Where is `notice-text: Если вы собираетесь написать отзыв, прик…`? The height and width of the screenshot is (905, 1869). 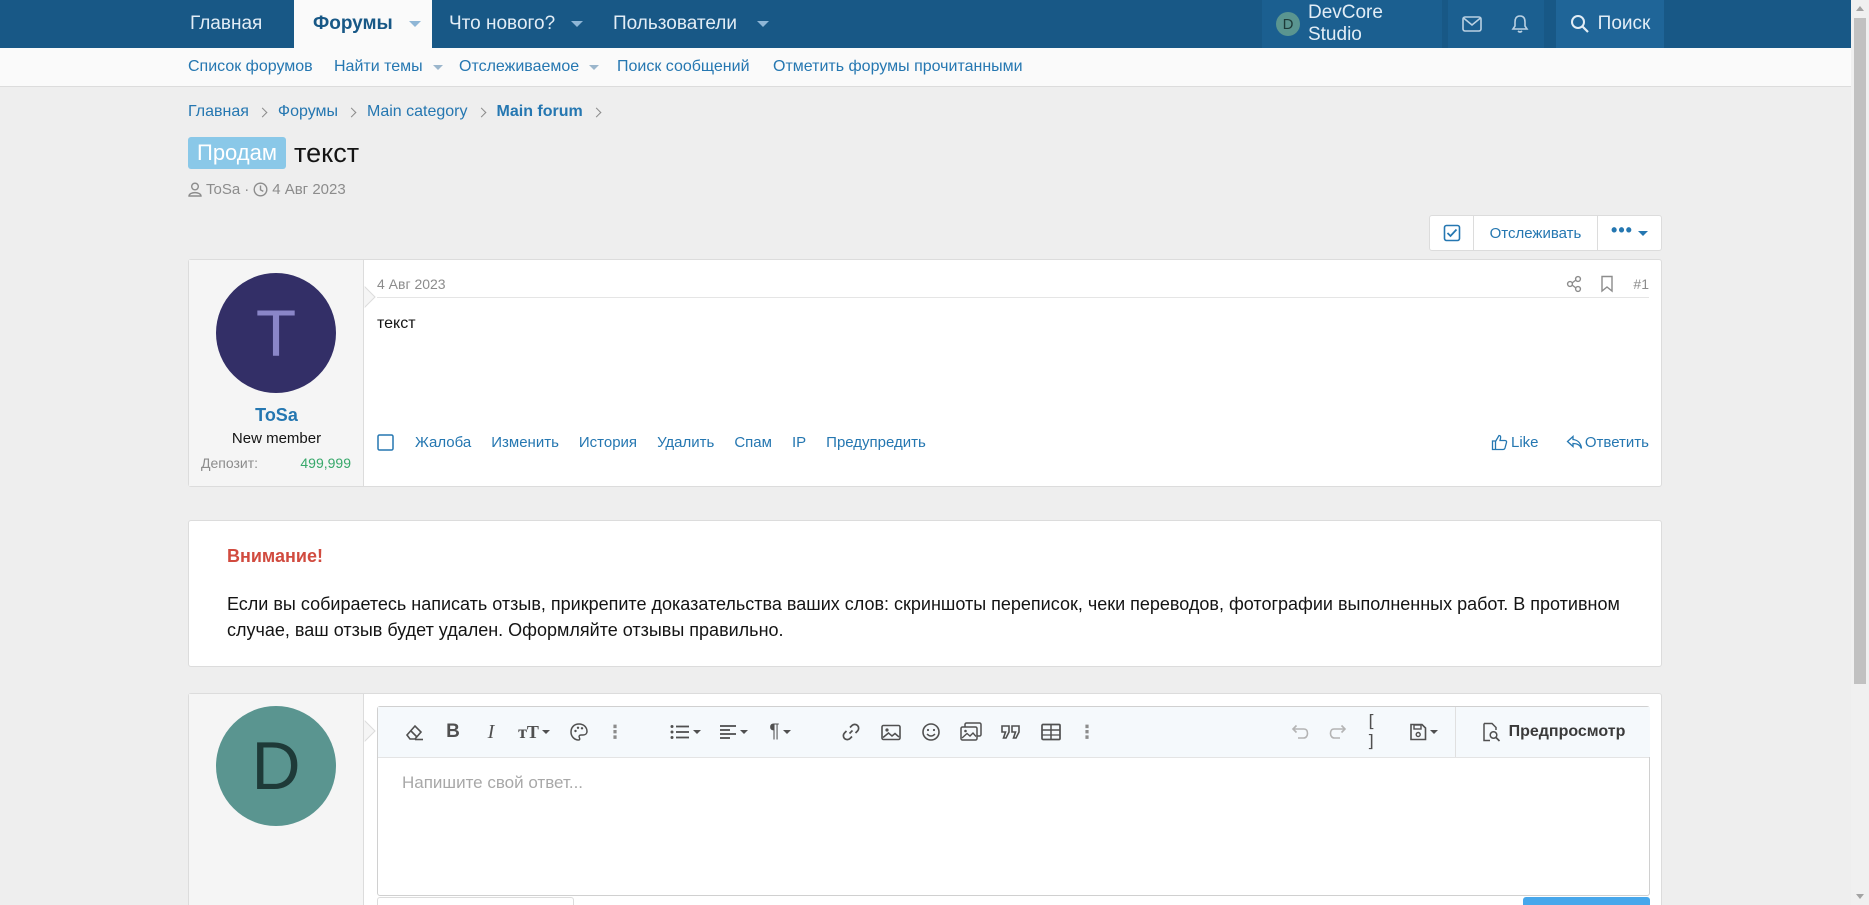
notice-text: Если вы собираетесь написать отзыв, прик… is located at coordinates (923, 617).